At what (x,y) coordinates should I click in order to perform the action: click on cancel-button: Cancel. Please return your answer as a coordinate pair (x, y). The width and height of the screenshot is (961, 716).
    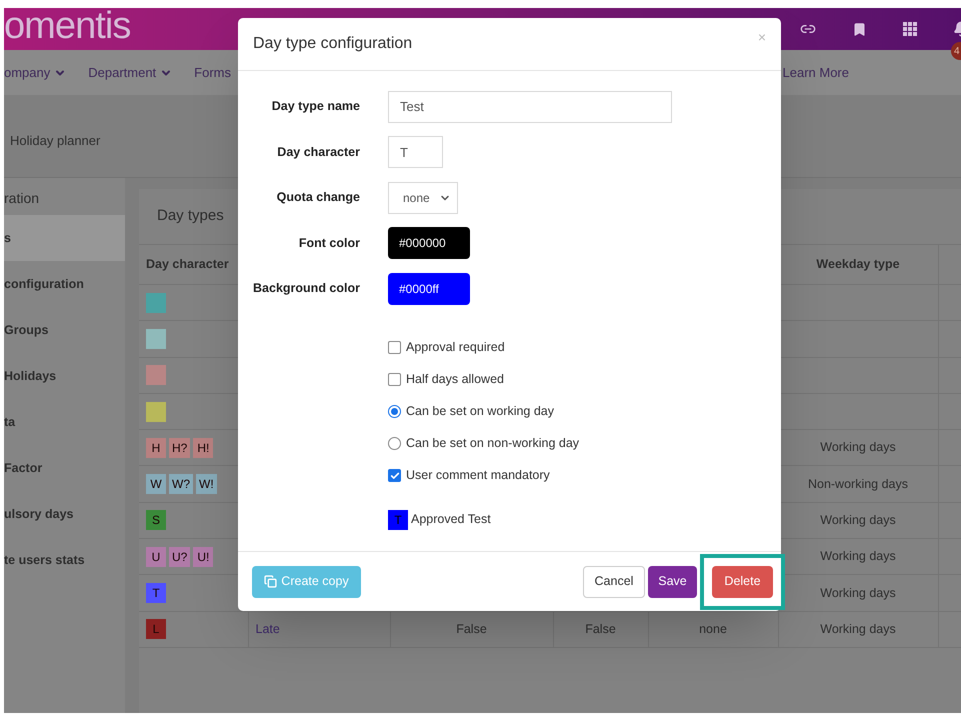
    Looking at the image, I should click on (614, 582).